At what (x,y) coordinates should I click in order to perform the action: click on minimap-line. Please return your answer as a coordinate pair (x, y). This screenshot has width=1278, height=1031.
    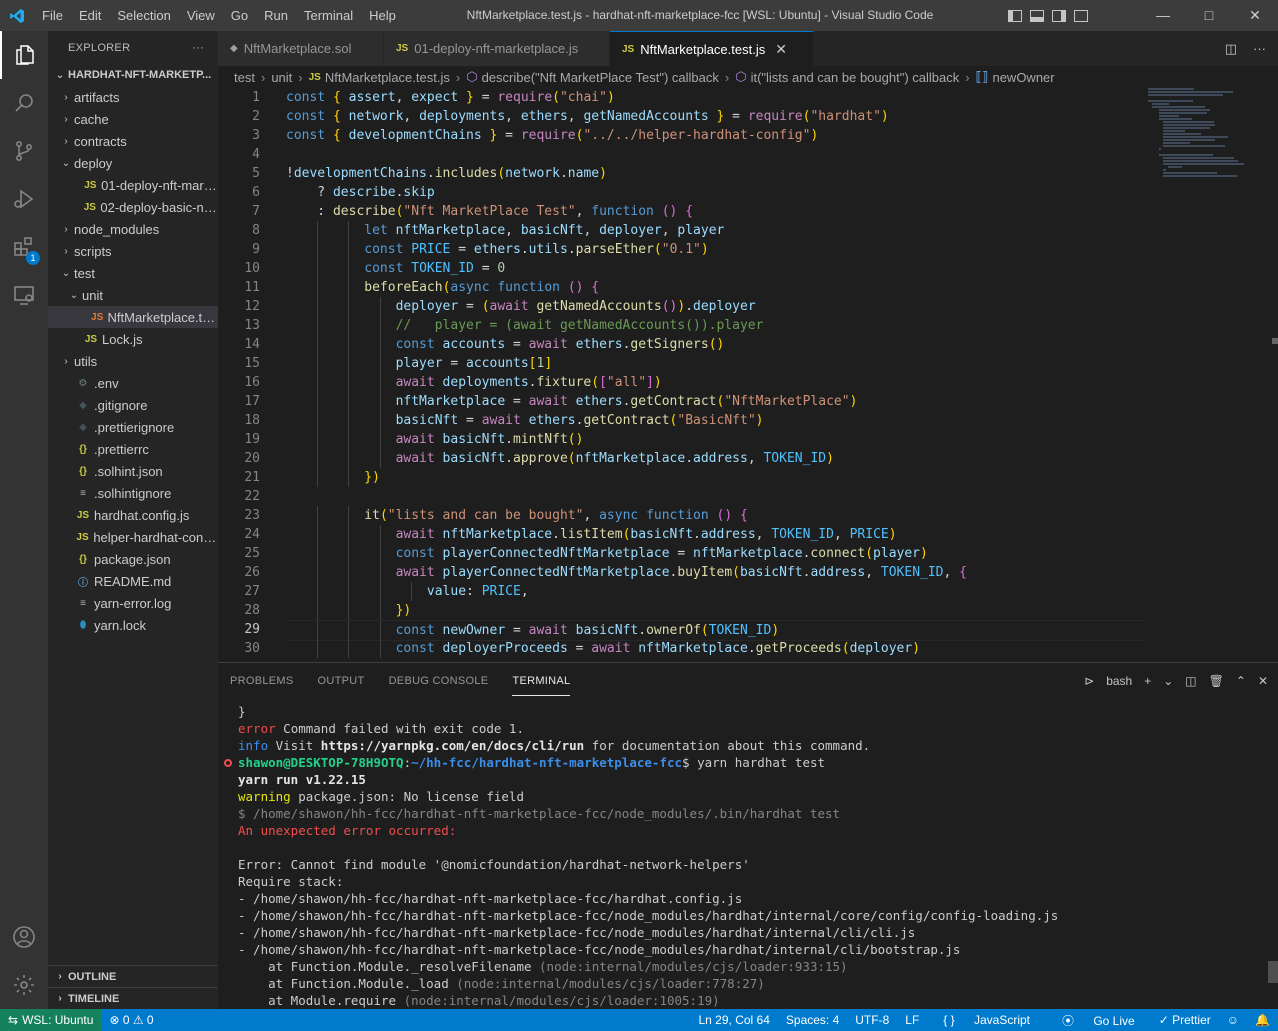
    Looking at the image, I should click on (1196, 137).